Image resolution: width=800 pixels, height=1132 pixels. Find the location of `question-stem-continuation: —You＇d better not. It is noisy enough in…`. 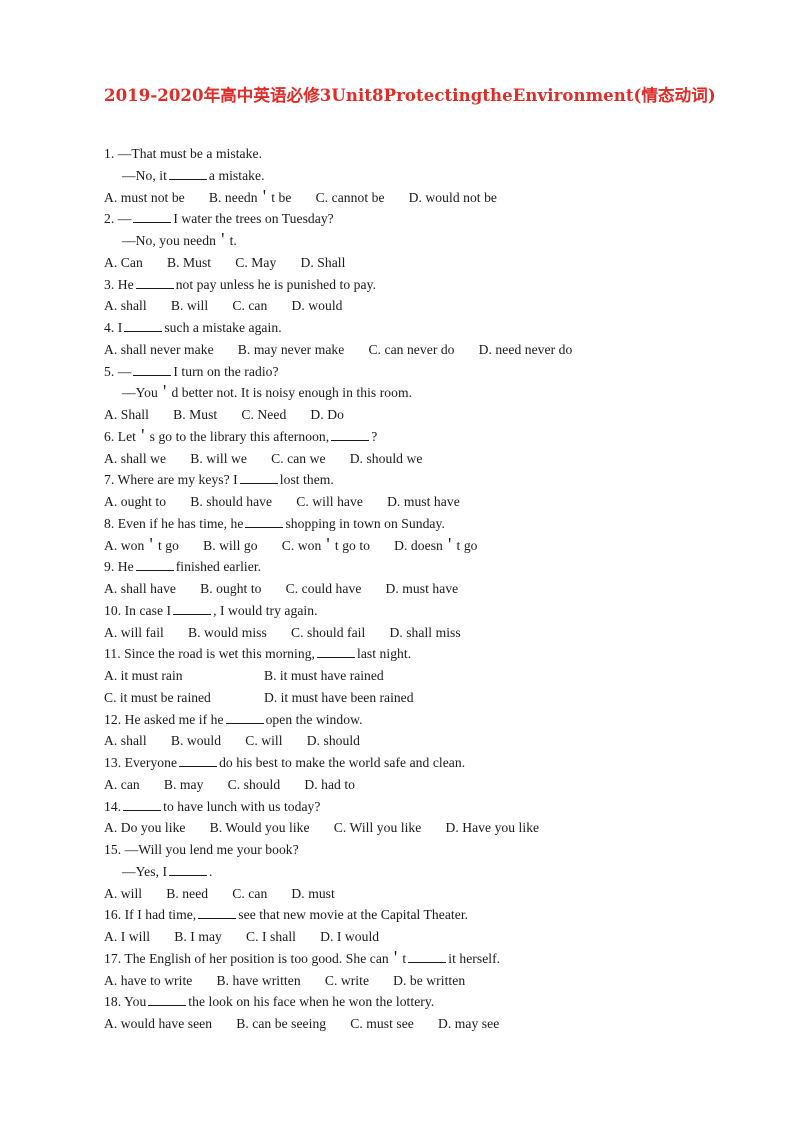

question-stem-continuation: —You＇d better not. It is noisy enough in… is located at coordinates (267, 393).